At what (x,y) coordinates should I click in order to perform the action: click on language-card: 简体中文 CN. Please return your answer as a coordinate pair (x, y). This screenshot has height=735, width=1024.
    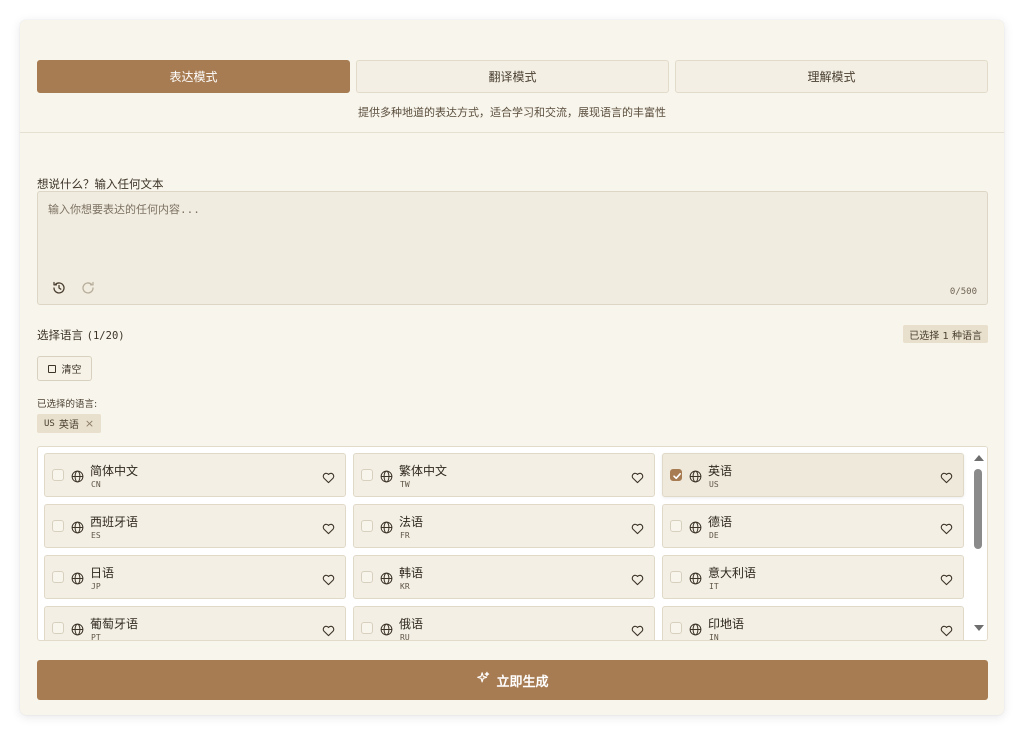
    Looking at the image, I should click on (195, 475).